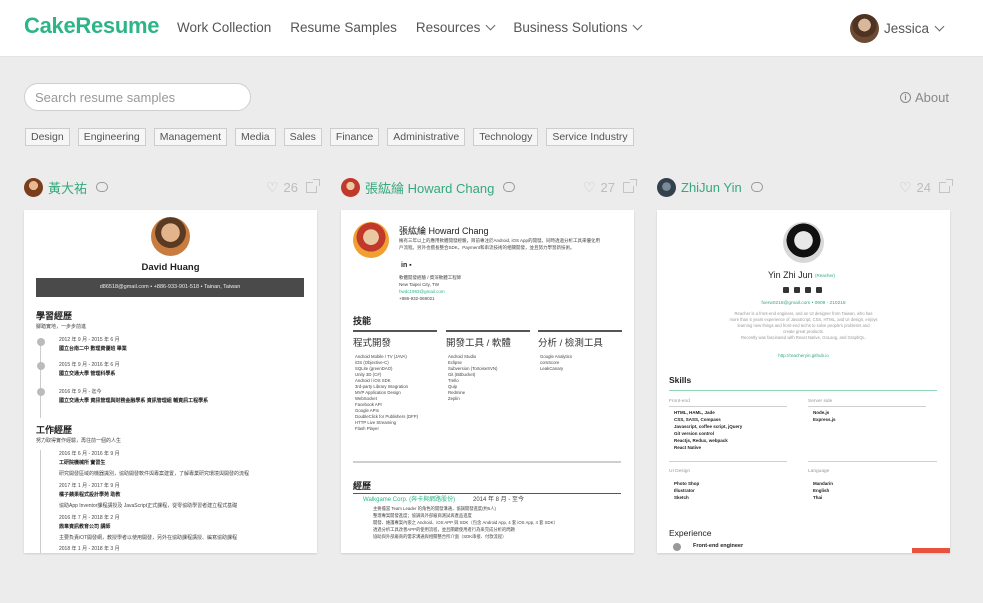 Image resolution: width=983 pixels, height=603 pixels. I want to click on edu-date: 2015 年 9 月 - 2016 年 6 月, so click(89, 365).